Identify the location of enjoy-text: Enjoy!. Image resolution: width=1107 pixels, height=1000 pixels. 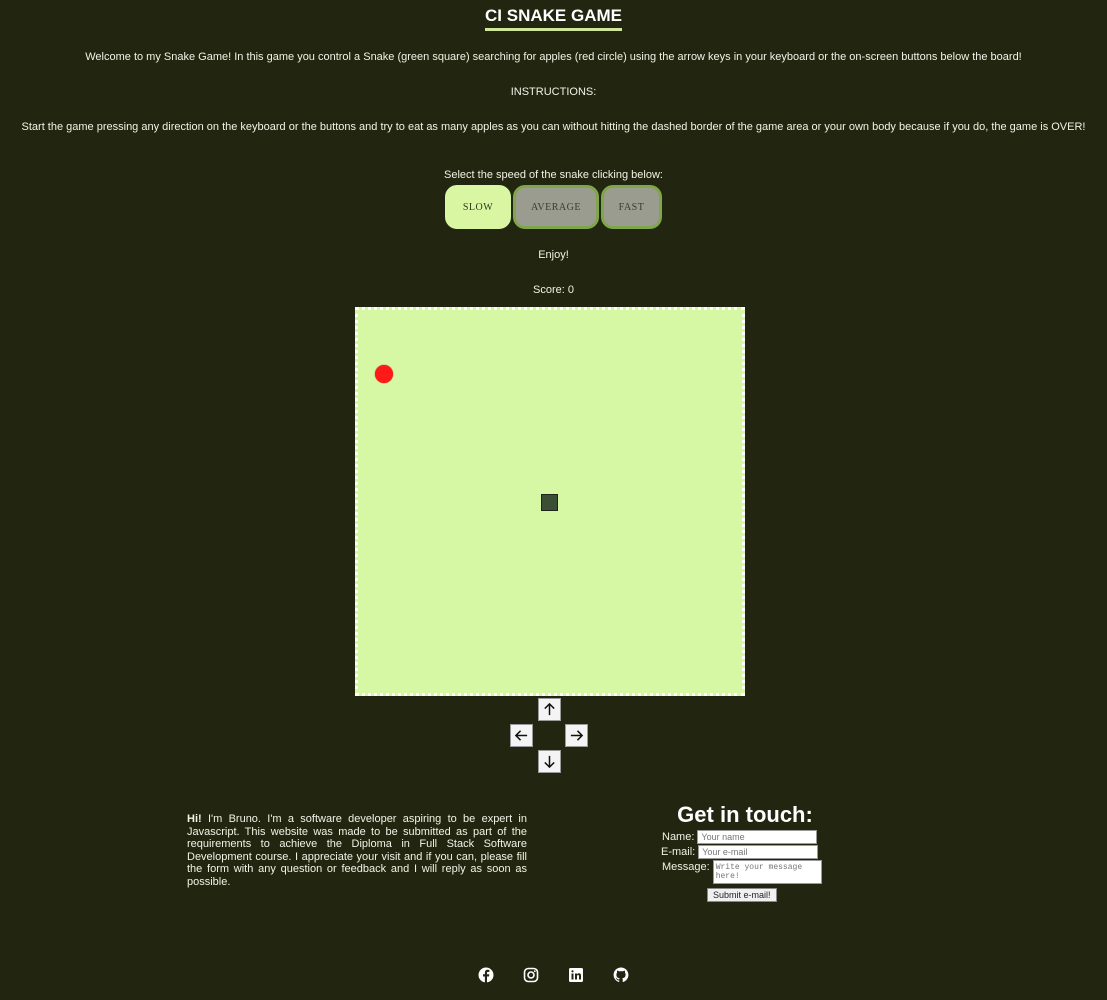
(553, 255).